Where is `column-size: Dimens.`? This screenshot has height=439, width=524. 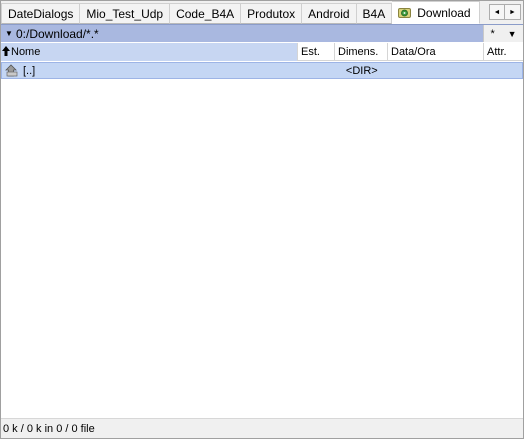
column-size: Dimens. is located at coordinates (361, 52).